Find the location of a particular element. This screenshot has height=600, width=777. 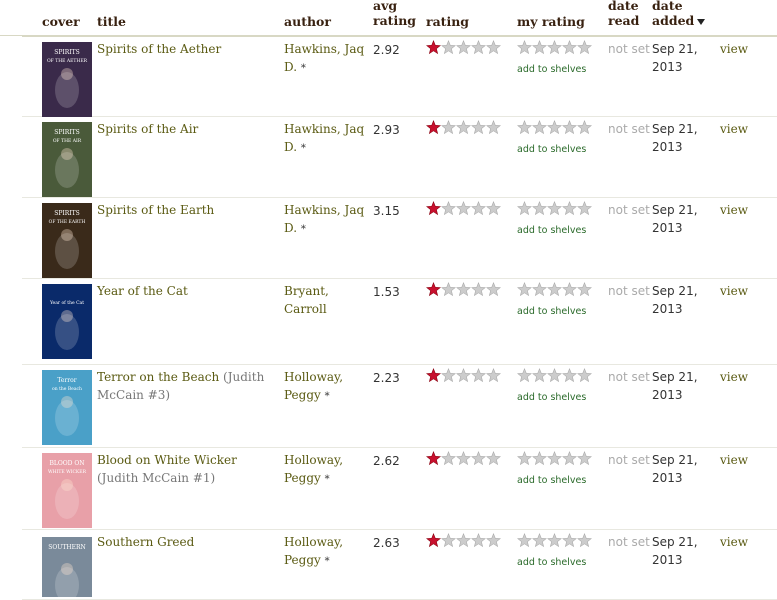

book-title-link: Spirits of the Aether is located at coordinates (159, 49).